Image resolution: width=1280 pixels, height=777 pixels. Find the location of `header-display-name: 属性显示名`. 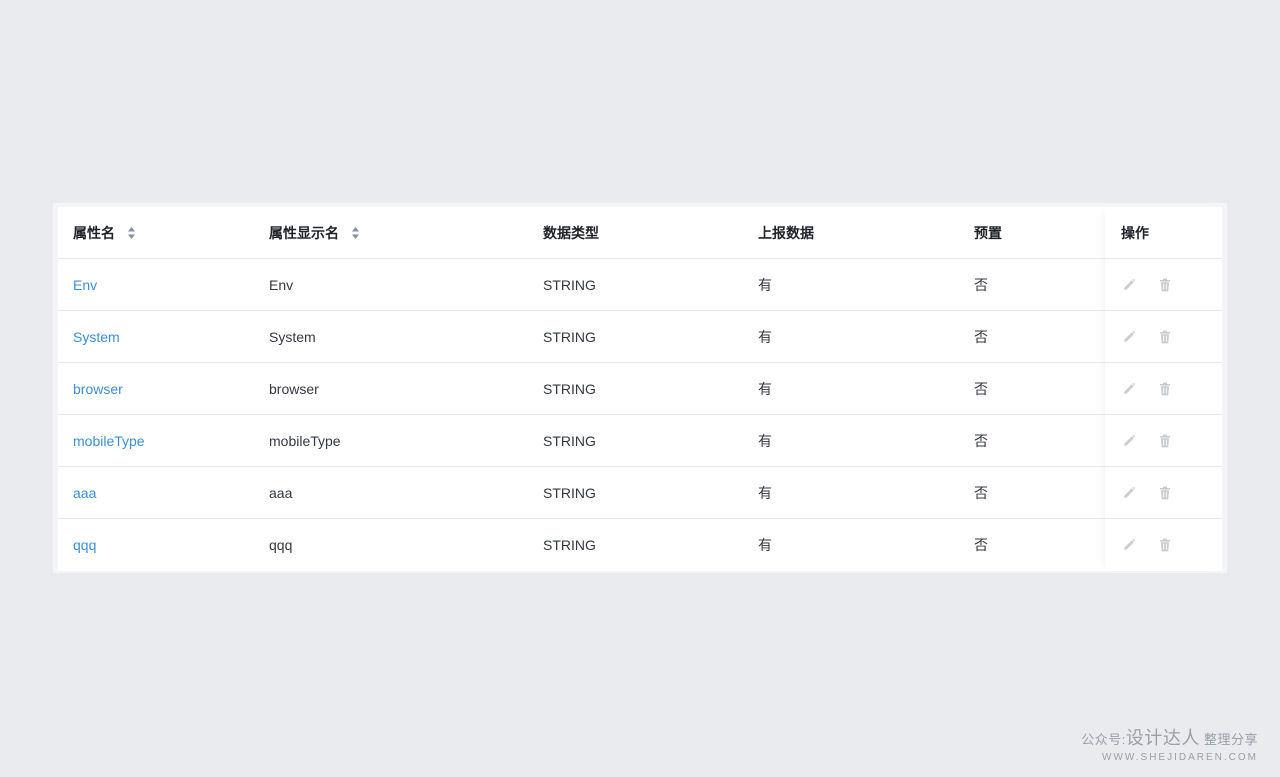

header-display-name: 属性显示名 is located at coordinates (314, 232).